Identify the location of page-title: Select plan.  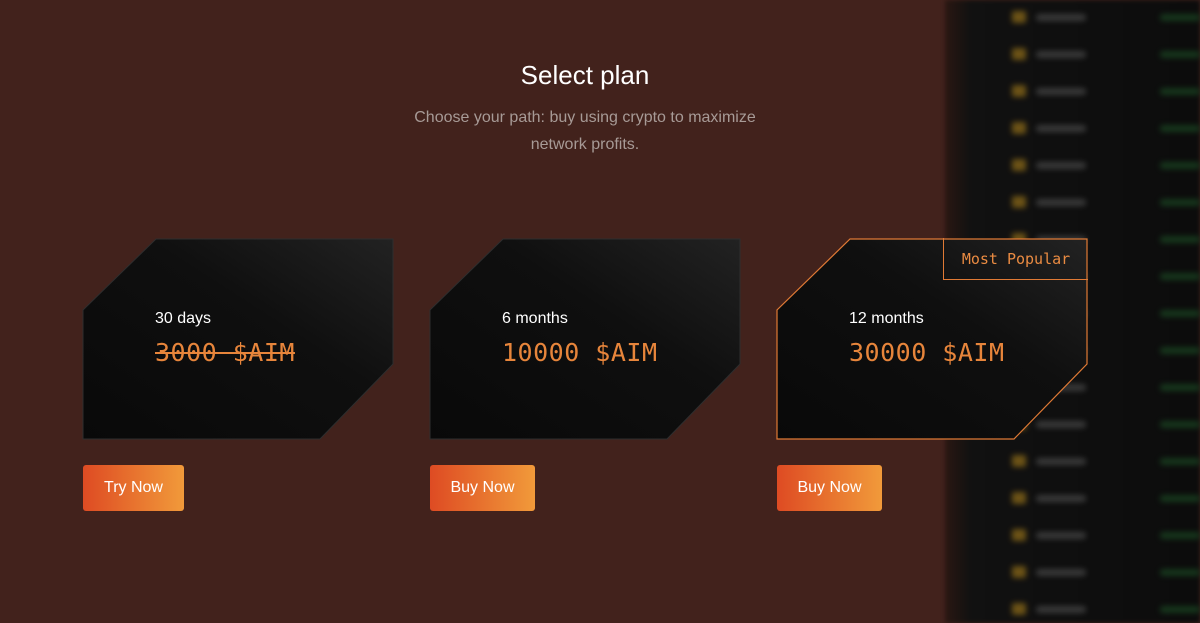
(585, 75).